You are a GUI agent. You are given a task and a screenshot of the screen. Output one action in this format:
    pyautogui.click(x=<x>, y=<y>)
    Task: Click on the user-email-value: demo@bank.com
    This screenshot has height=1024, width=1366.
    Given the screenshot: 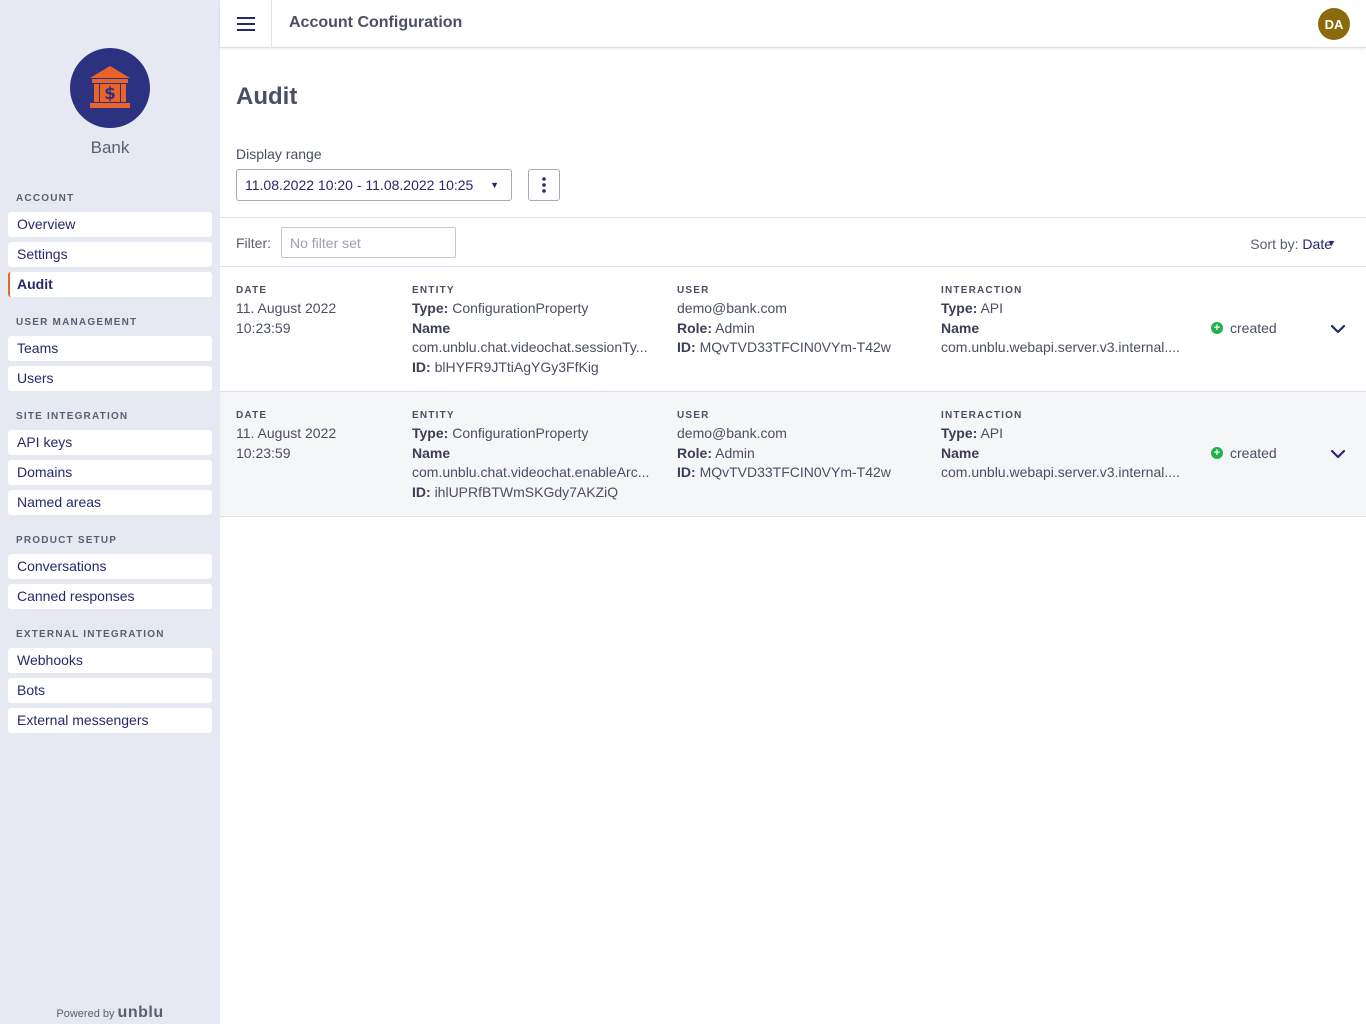 What is the action you would take?
    pyautogui.click(x=732, y=308)
    